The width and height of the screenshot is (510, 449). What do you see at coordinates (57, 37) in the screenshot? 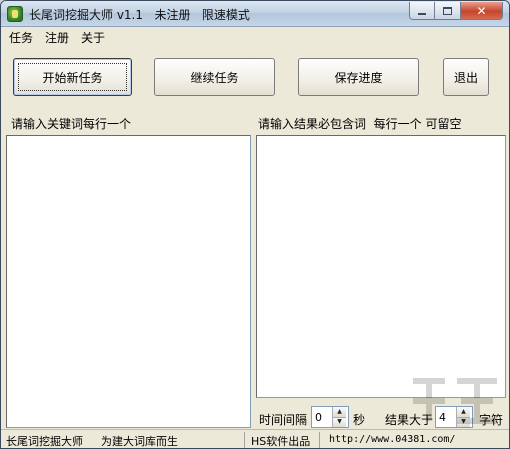
I see `menu-register: 注册` at bounding box center [57, 37].